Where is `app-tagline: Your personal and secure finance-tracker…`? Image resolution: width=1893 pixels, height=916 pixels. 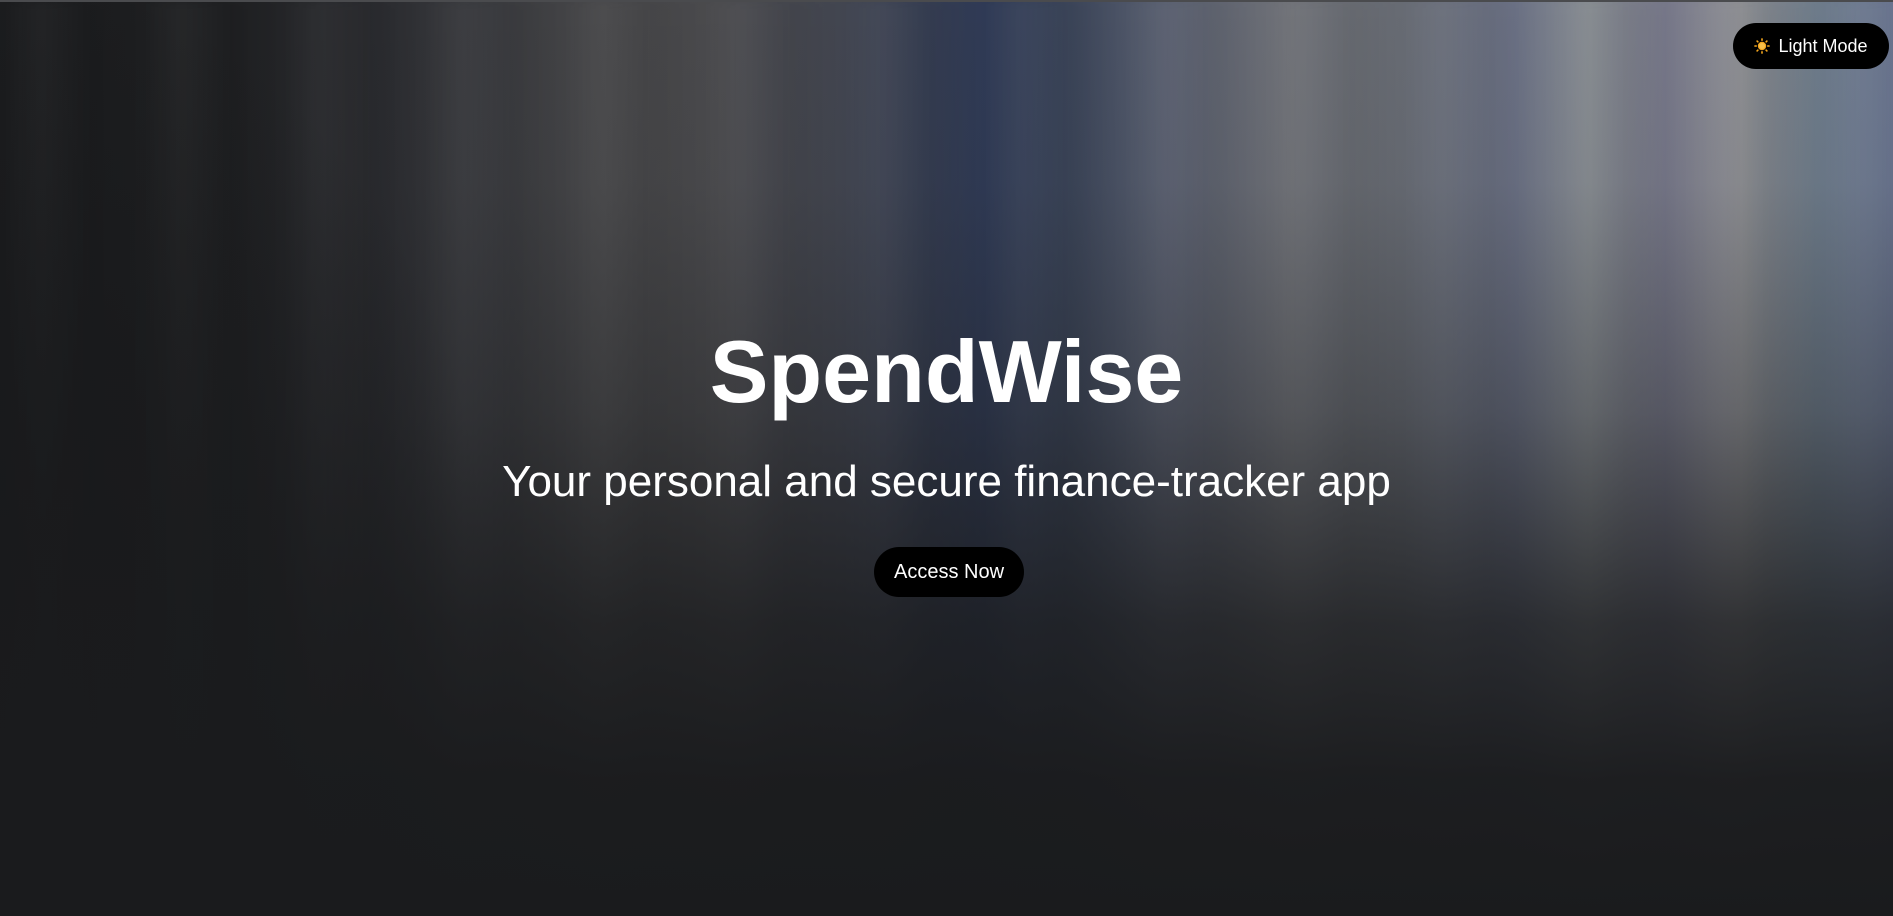 app-tagline: Your personal and secure finance-tracker… is located at coordinates (946, 481).